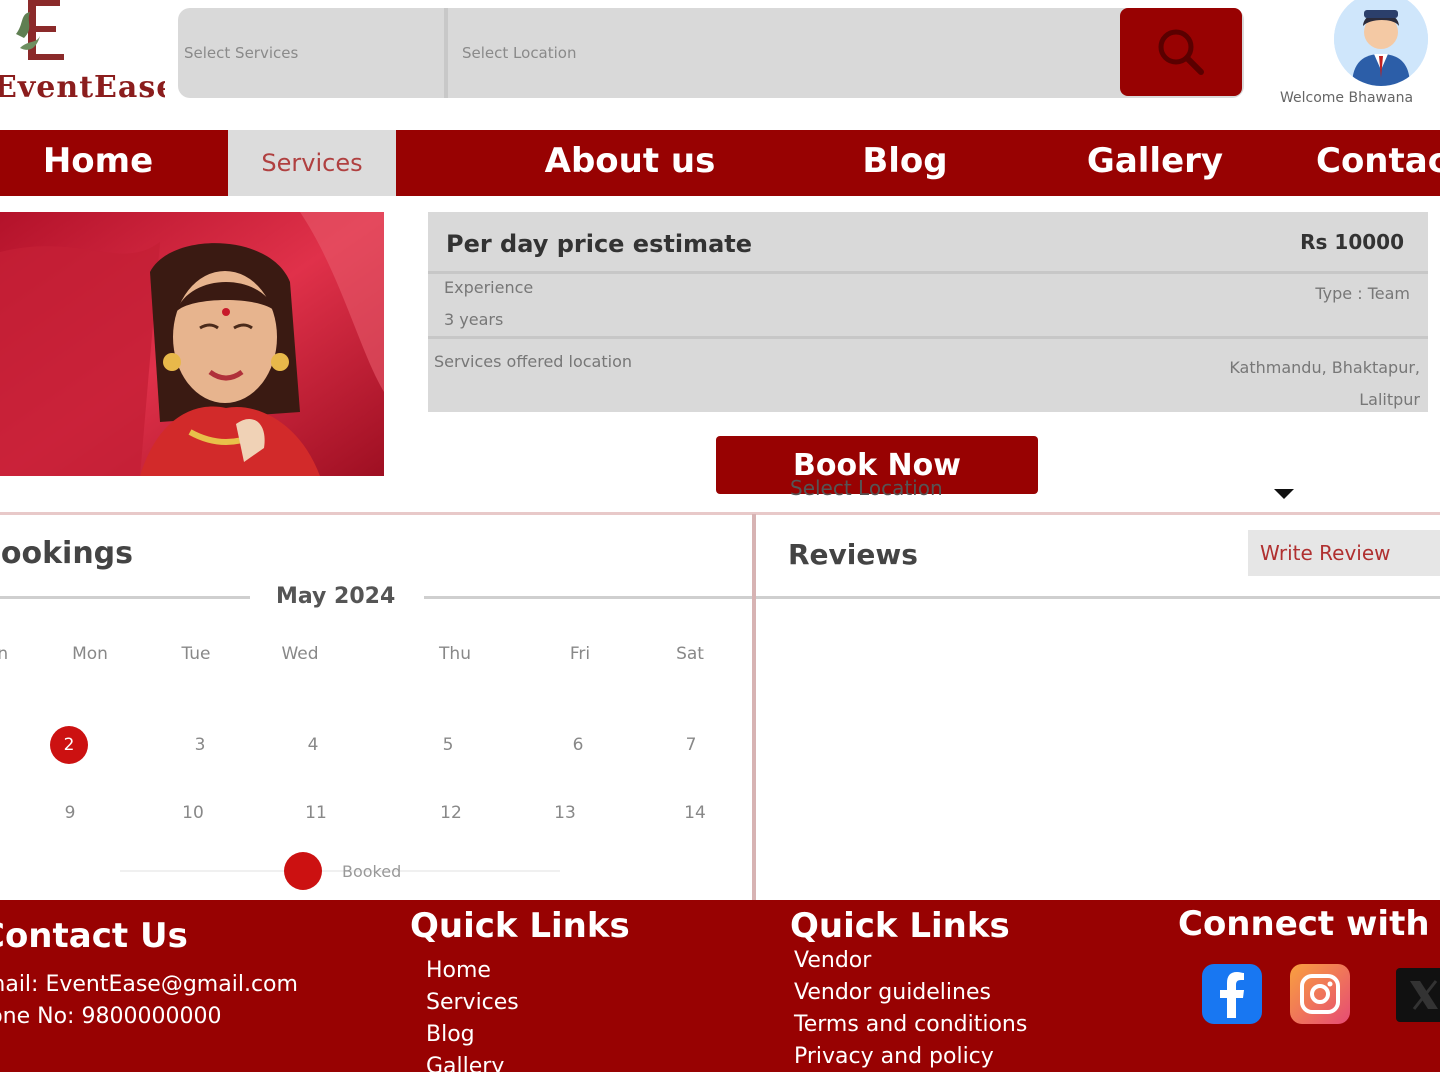 The height and width of the screenshot is (1072, 1440). I want to click on weekday-thu: Thu, so click(455, 654).